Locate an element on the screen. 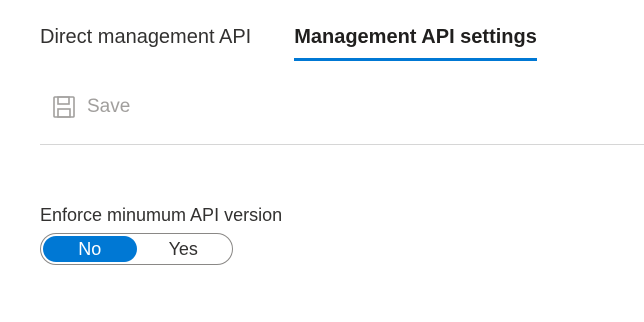 Image resolution: width=644 pixels, height=322 pixels. save-button: Save is located at coordinates (91, 107).